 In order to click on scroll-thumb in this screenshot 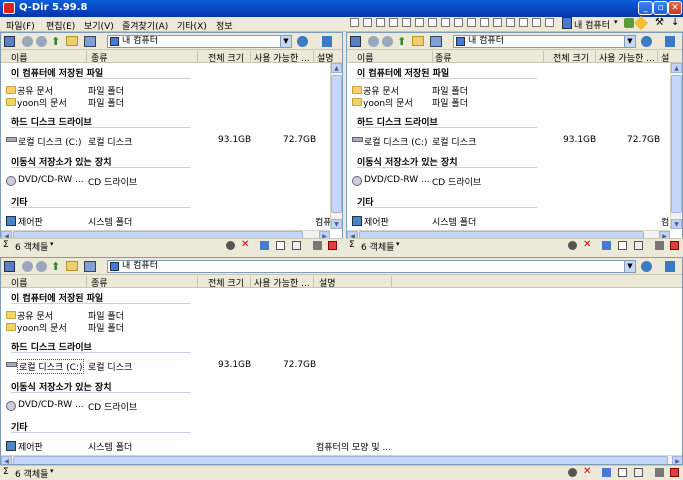, I will do `click(340, 460)`.